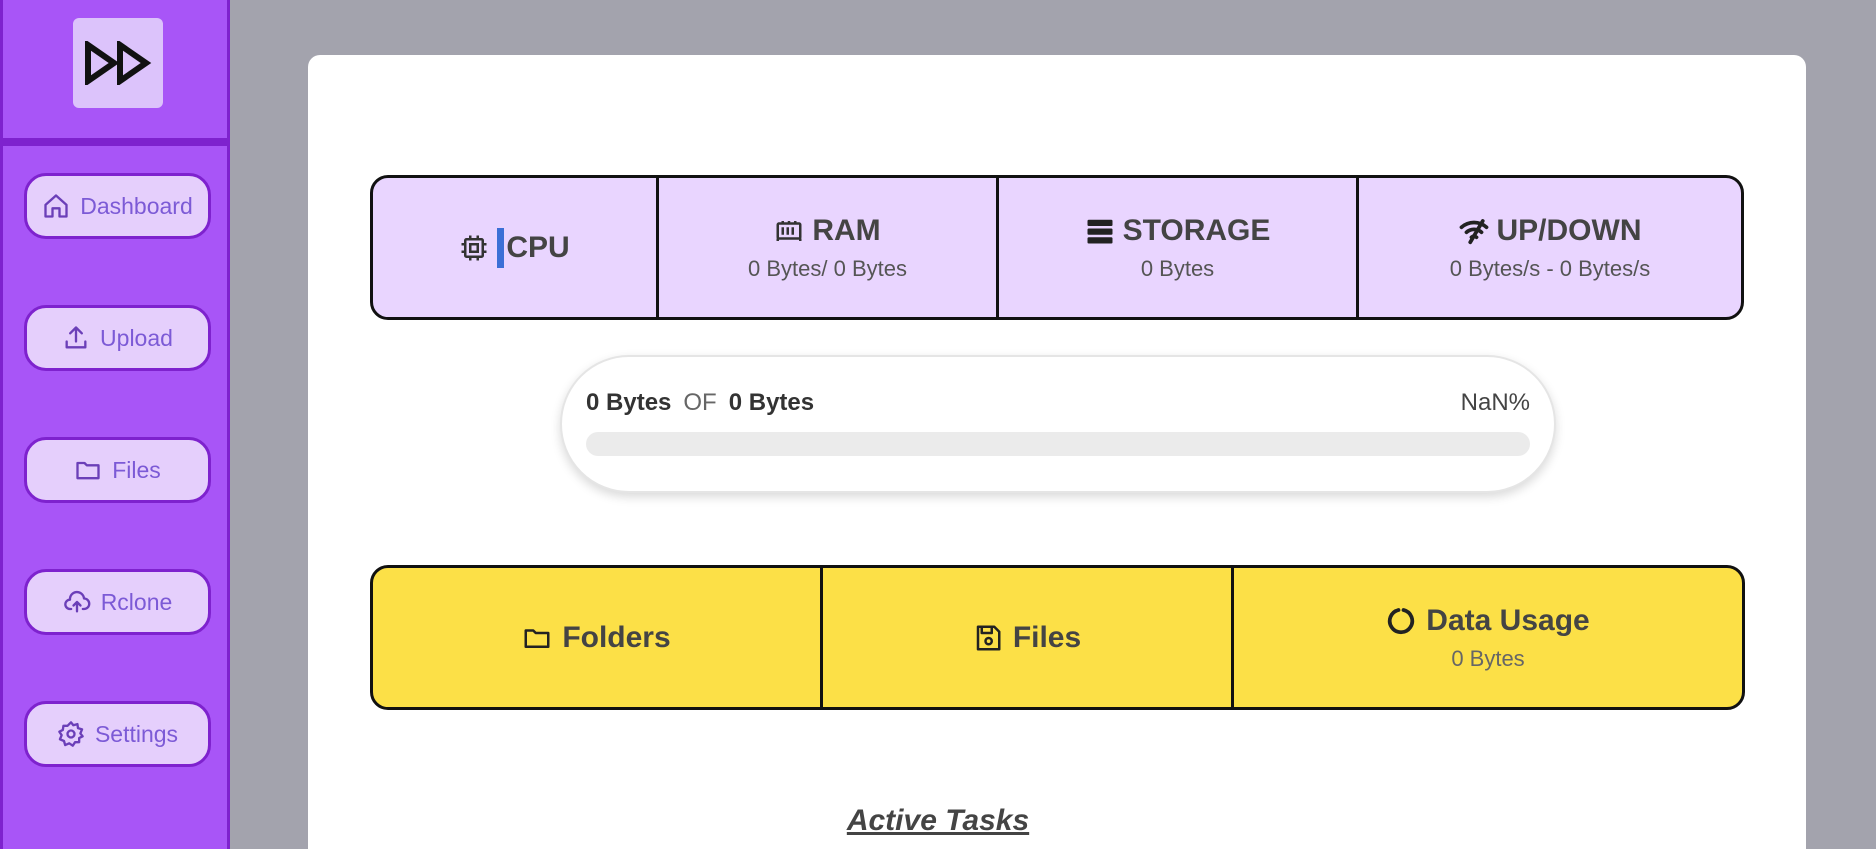  Describe the element at coordinates (1179, 247) in the screenshot. I see `stat-storage: STORAGE 0 Bytes` at that location.